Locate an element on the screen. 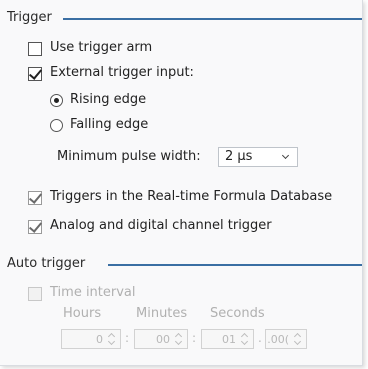  auto-trigger-section-title: Auto trigger is located at coordinates (46, 263).